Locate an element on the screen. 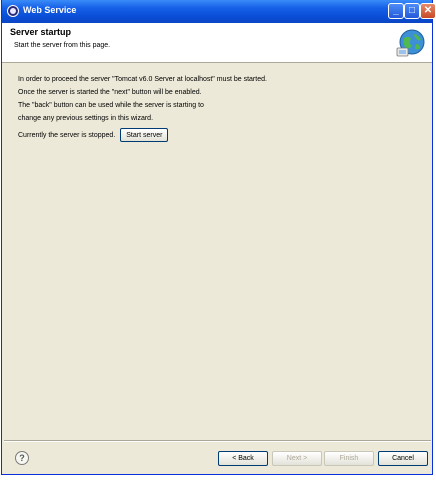  eclipse-app-icon is located at coordinates (13, 11).